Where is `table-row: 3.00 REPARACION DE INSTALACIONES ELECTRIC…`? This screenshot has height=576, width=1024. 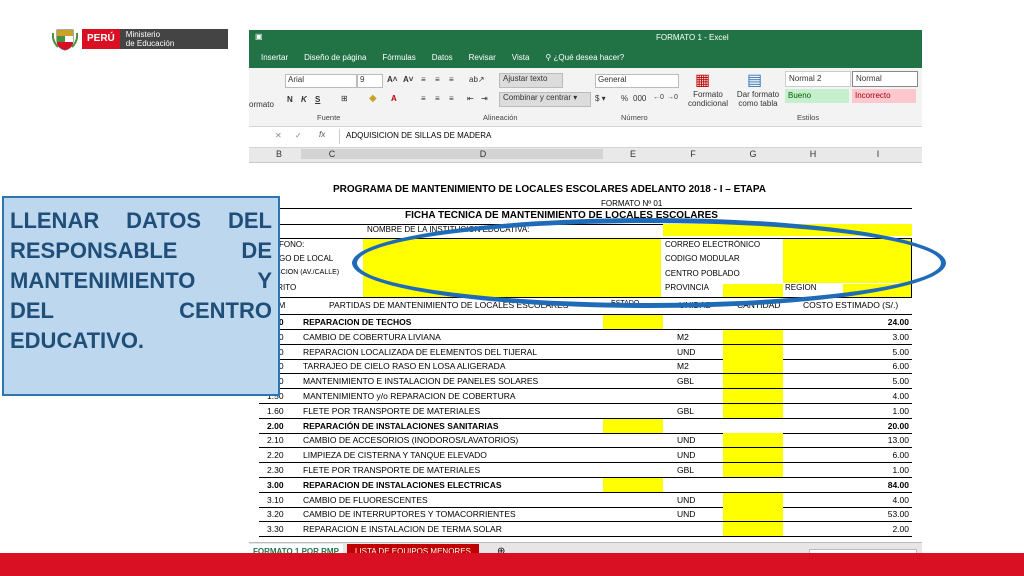
table-row: 3.00 REPARACION DE INSTALACIONES ELECTRIC… is located at coordinates (585, 485).